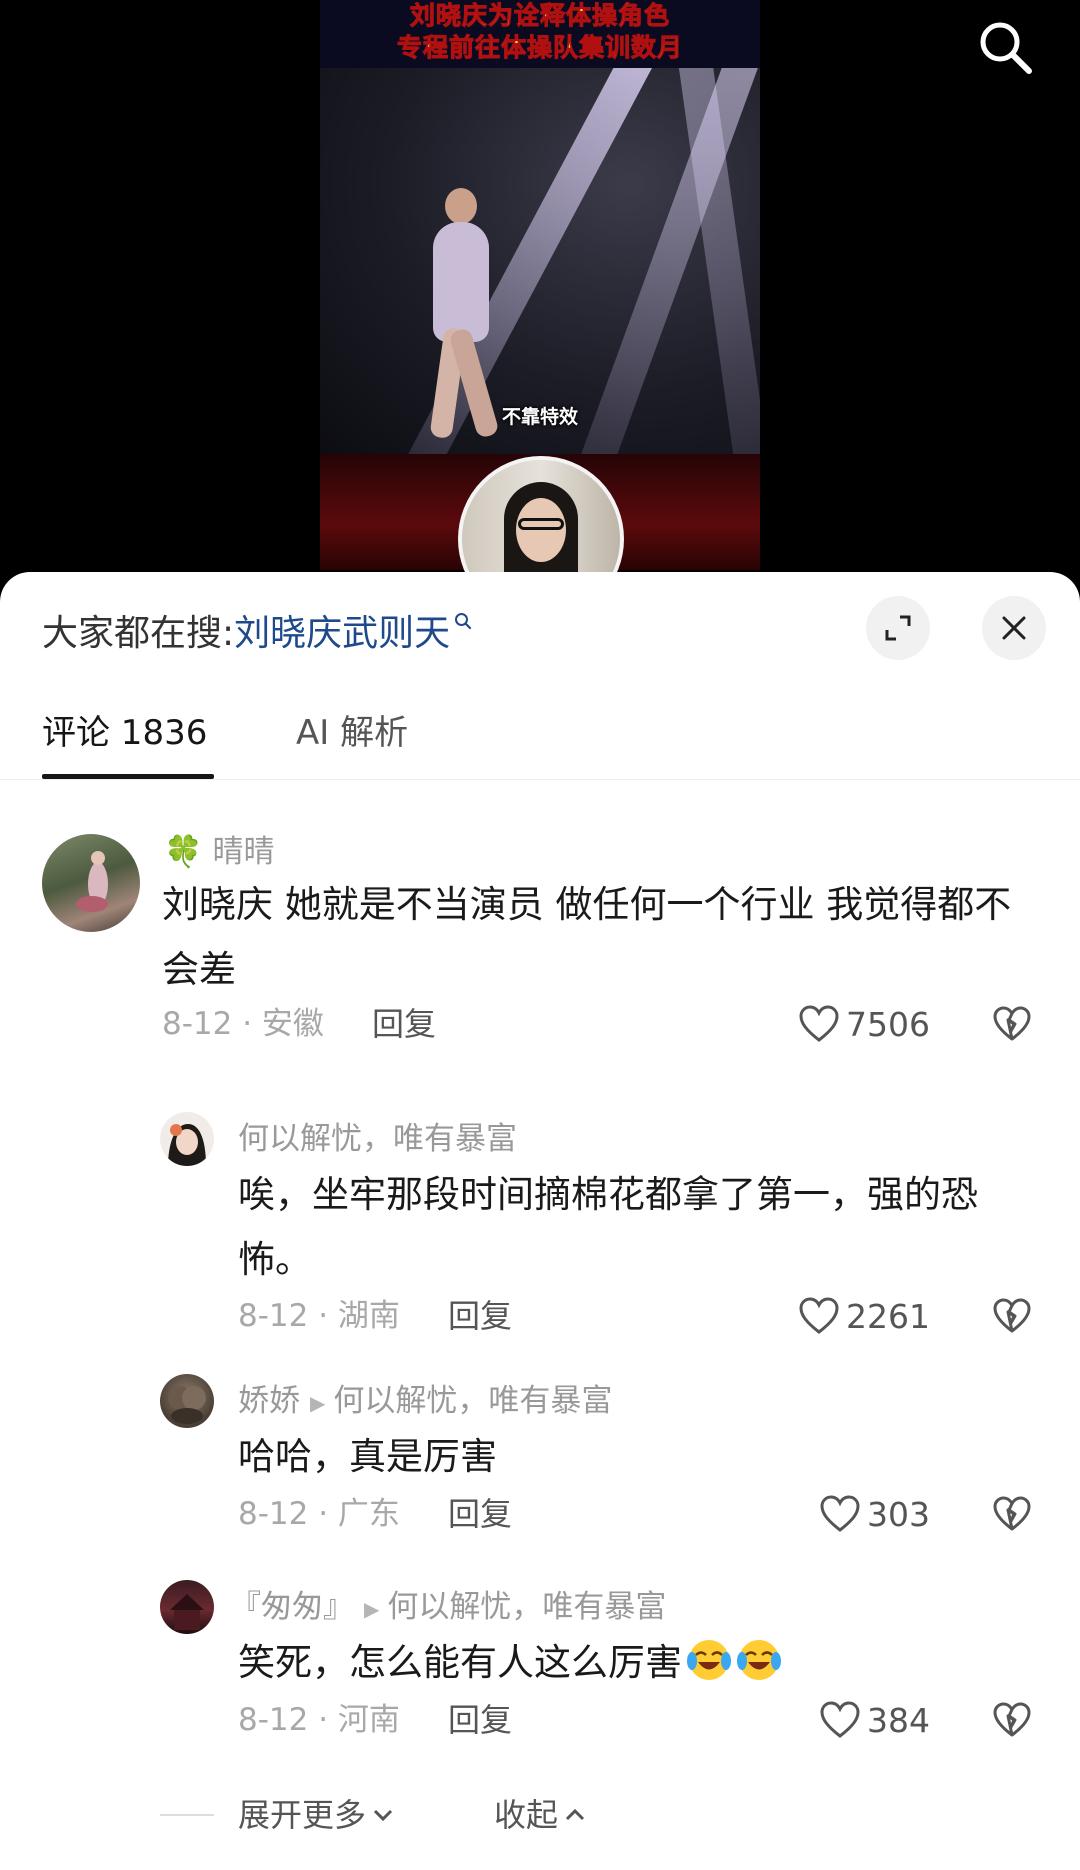  Describe the element at coordinates (383, 1815) in the screenshot. I see `chevron-down-icon` at that location.